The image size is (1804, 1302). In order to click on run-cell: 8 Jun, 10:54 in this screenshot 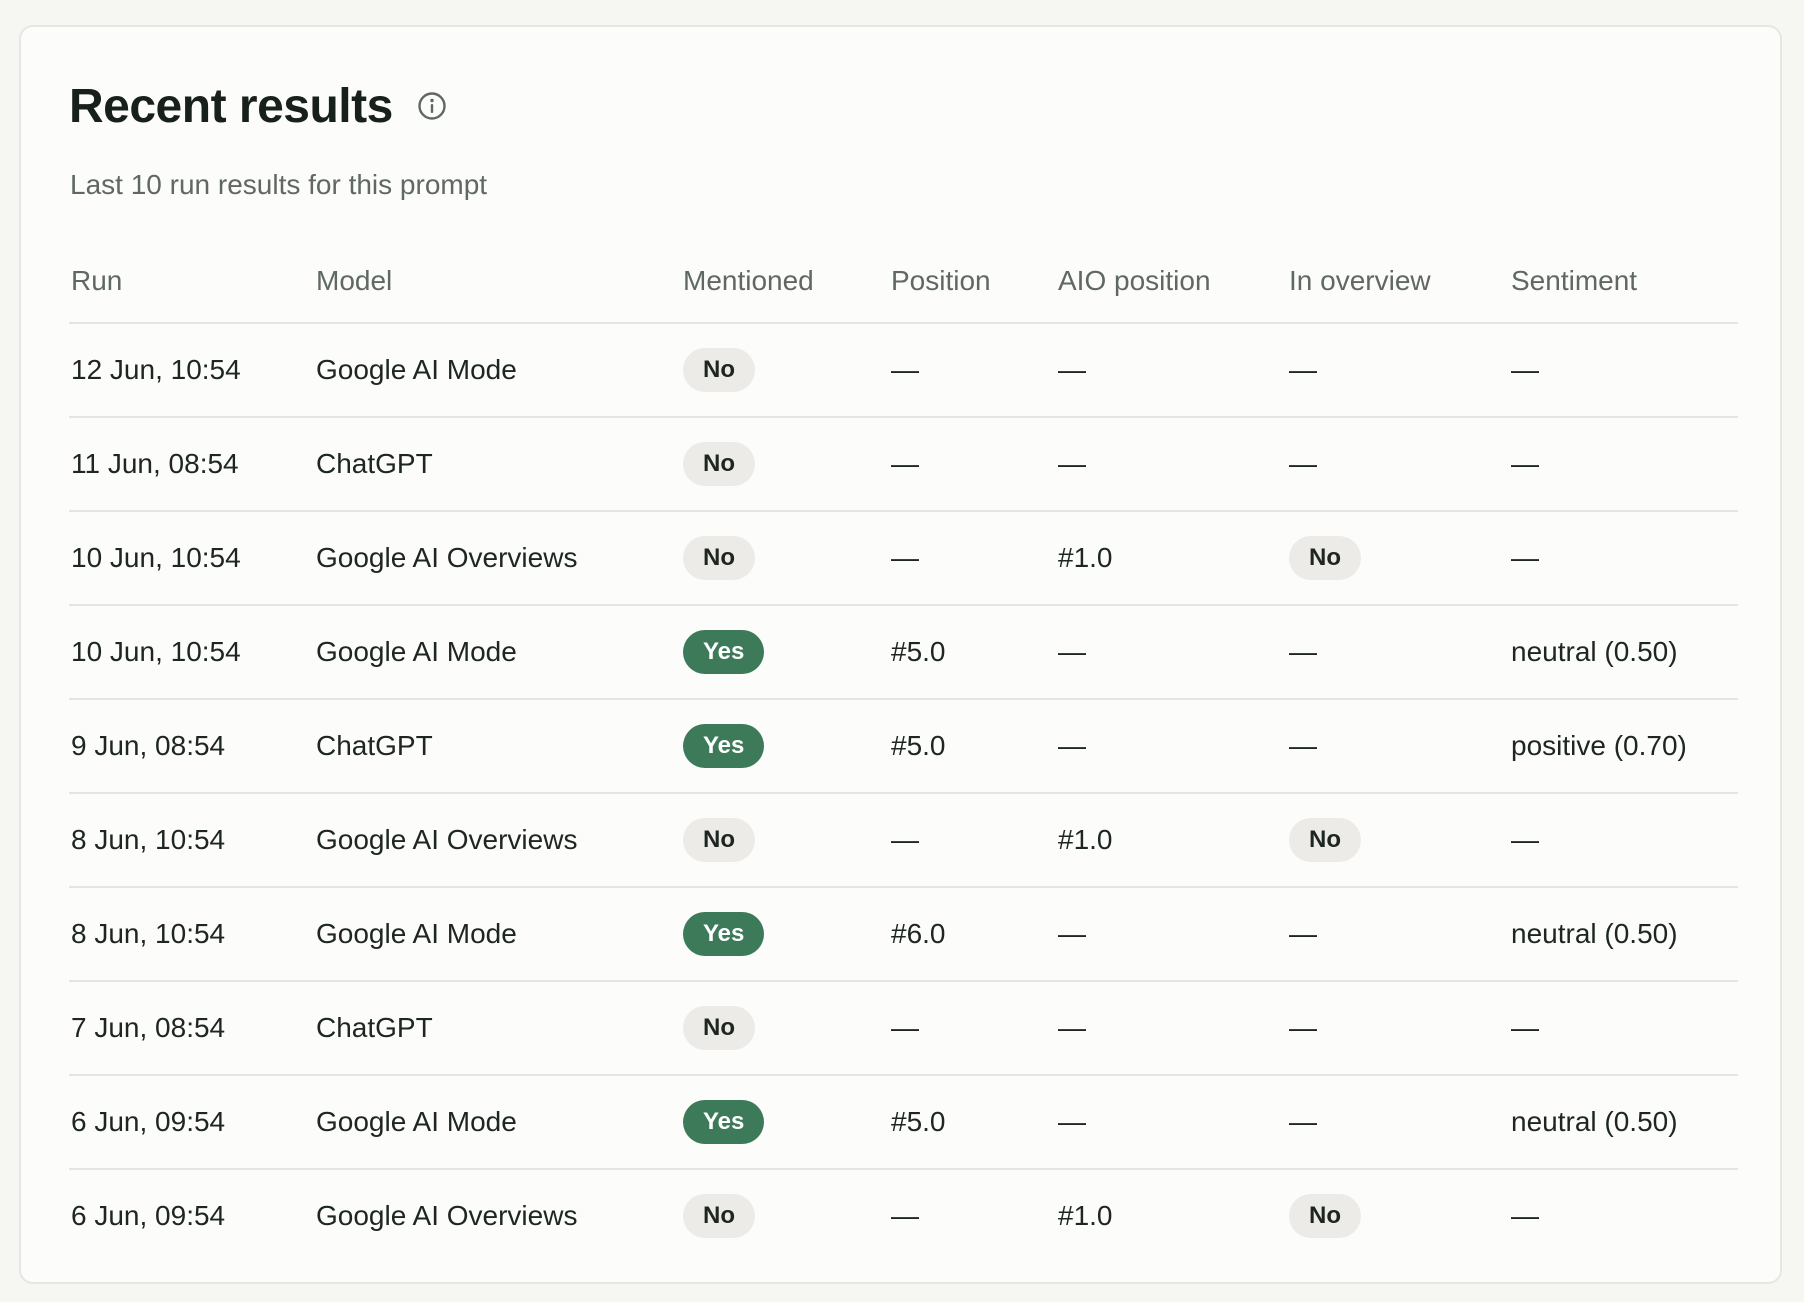, I will do `click(191, 840)`.